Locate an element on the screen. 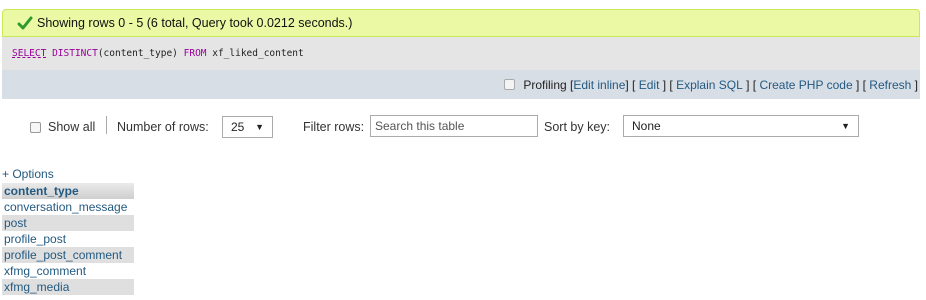 This screenshot has height=300, width=926. sql-column: (content_type) is located at coordinates (140, 53).